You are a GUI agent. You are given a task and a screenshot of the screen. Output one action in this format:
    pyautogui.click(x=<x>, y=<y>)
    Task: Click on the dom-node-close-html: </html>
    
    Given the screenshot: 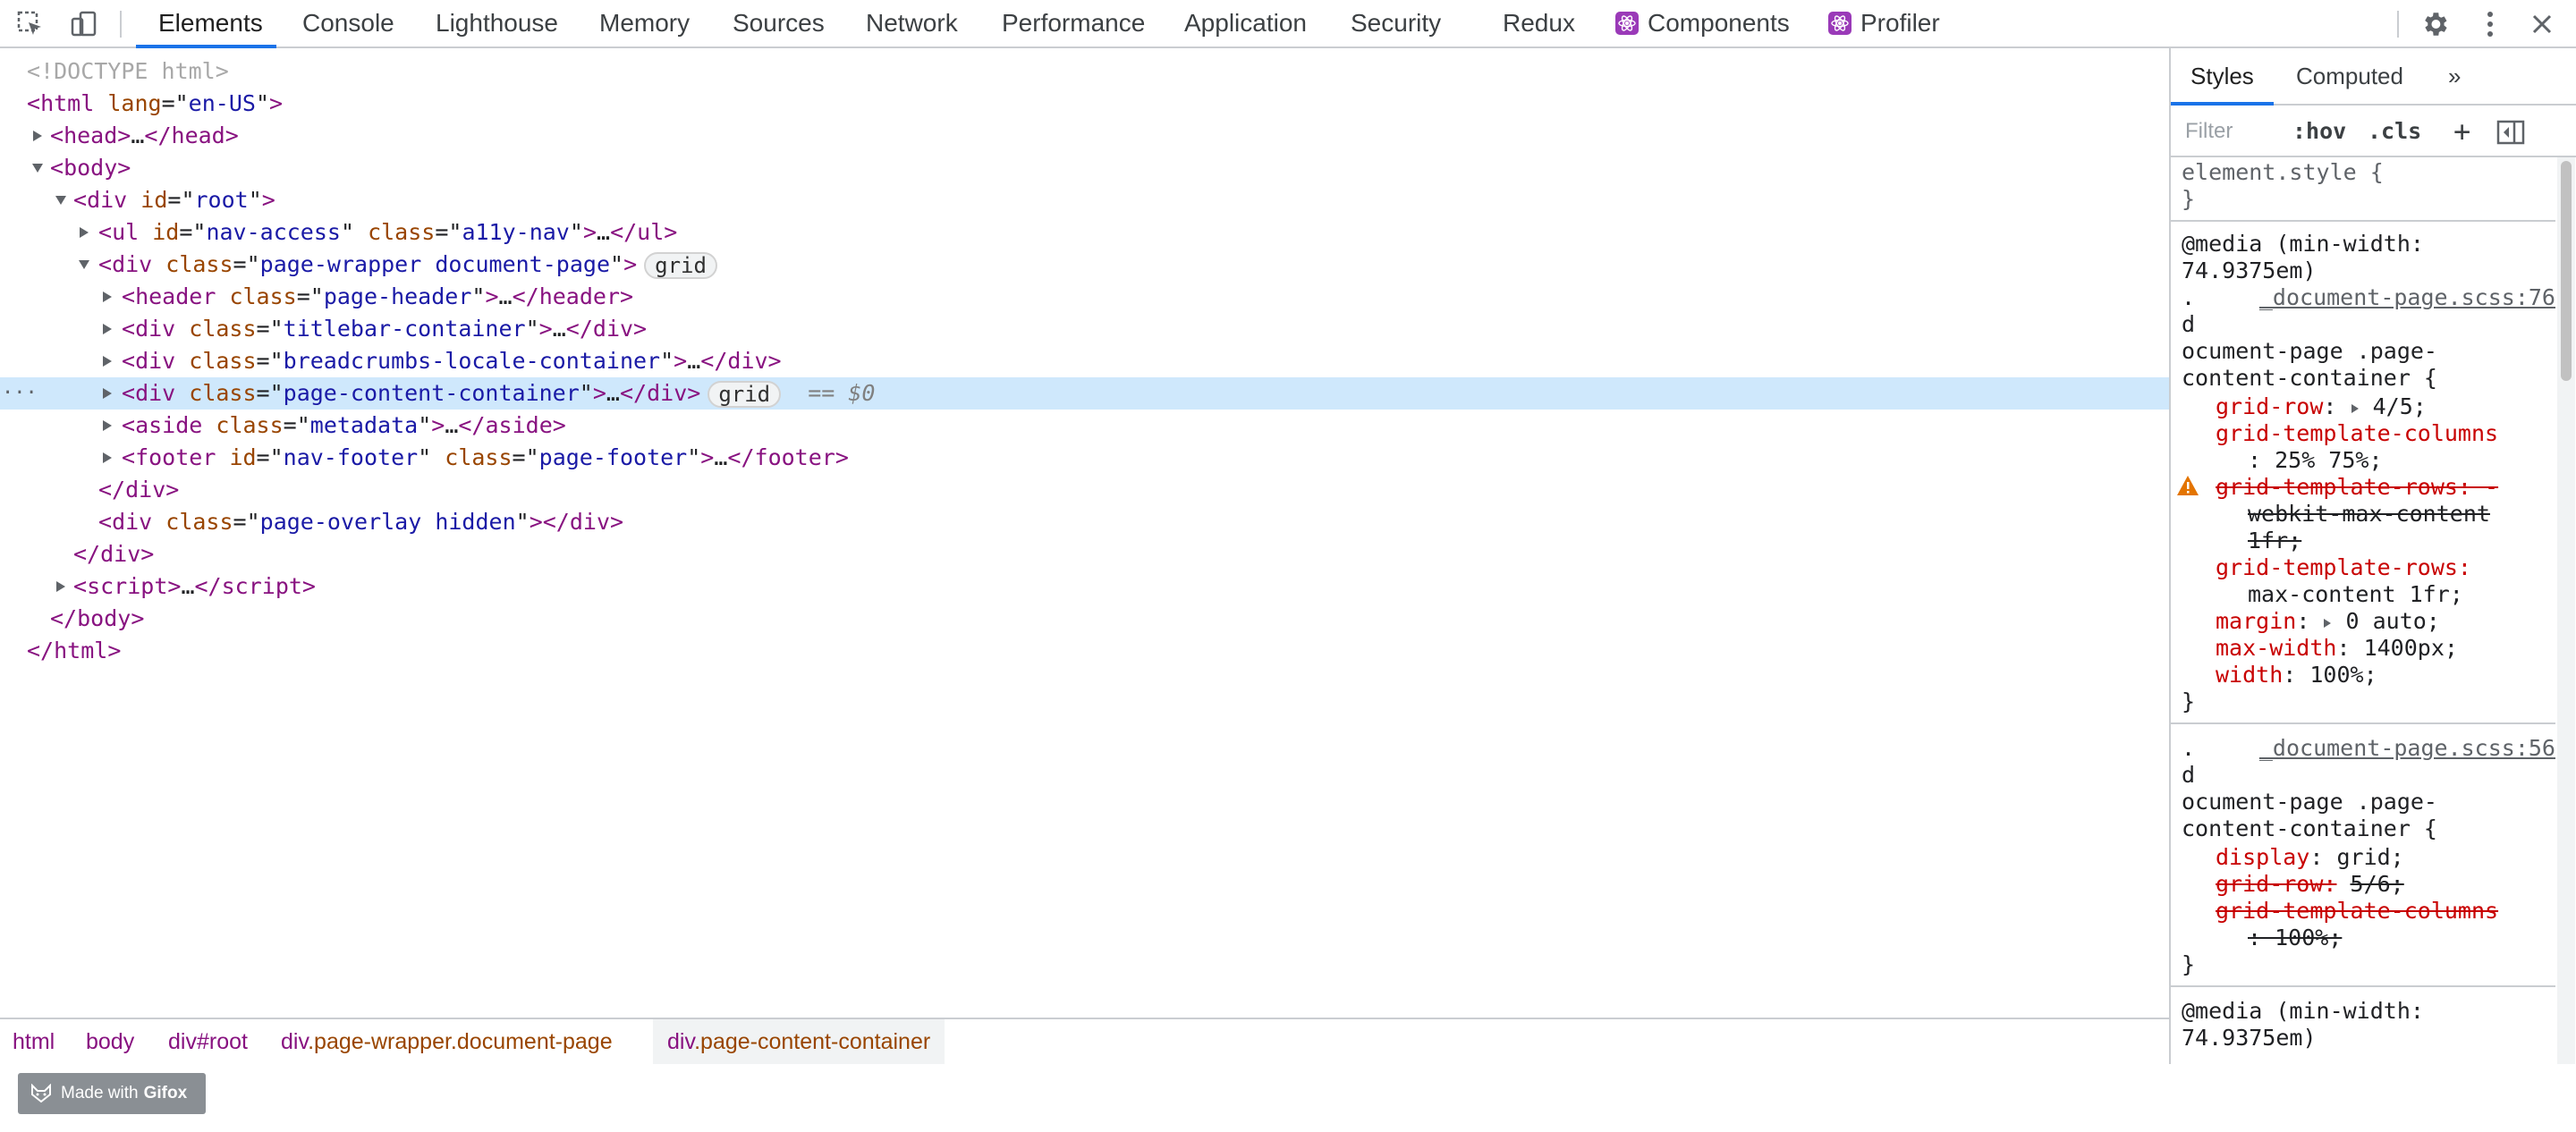 What is the action you would take?
    pyautogui.click(x=1084, y=651)
    